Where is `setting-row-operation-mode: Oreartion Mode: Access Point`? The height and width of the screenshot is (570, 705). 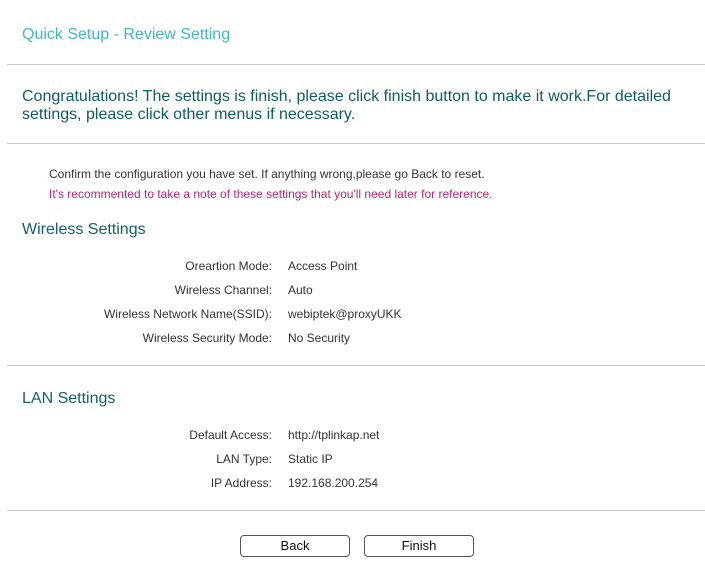
setting-row-operation-mode: Oreartion Mode: Access Point is located at coordinates (352, 268).